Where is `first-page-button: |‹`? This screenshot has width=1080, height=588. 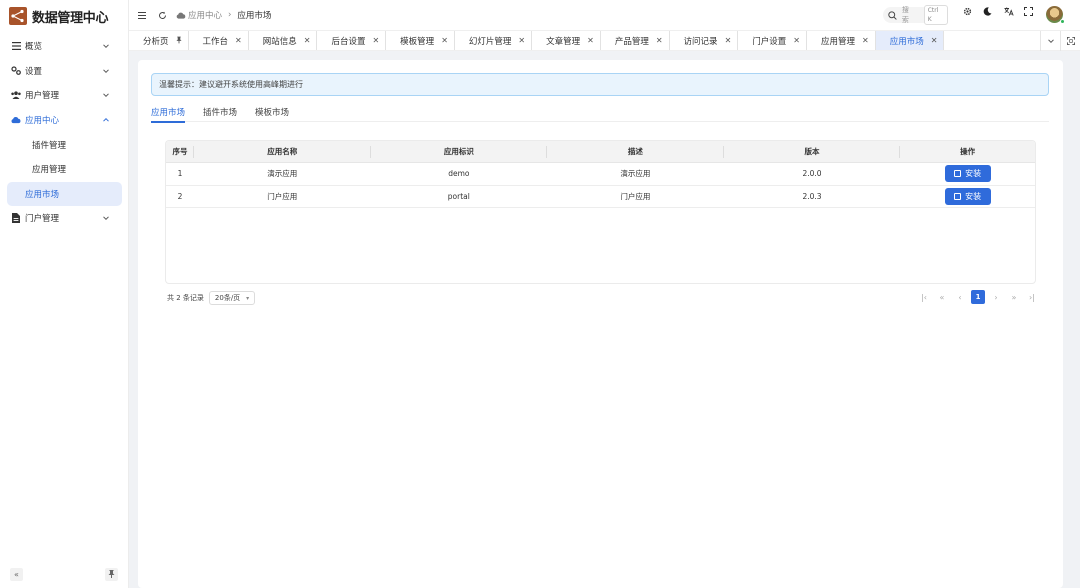 first-page-button: |‹ is located at coordinates (924, 297).